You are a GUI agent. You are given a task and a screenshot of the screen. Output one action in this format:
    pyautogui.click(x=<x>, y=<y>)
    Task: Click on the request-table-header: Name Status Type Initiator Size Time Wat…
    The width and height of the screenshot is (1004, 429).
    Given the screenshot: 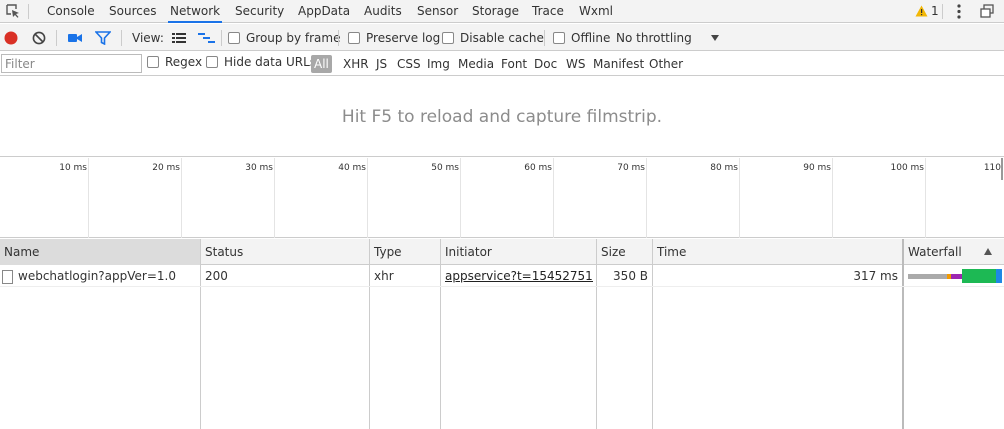 What is the action you would take?
    pyautogui.click(x=502, y=252)
    